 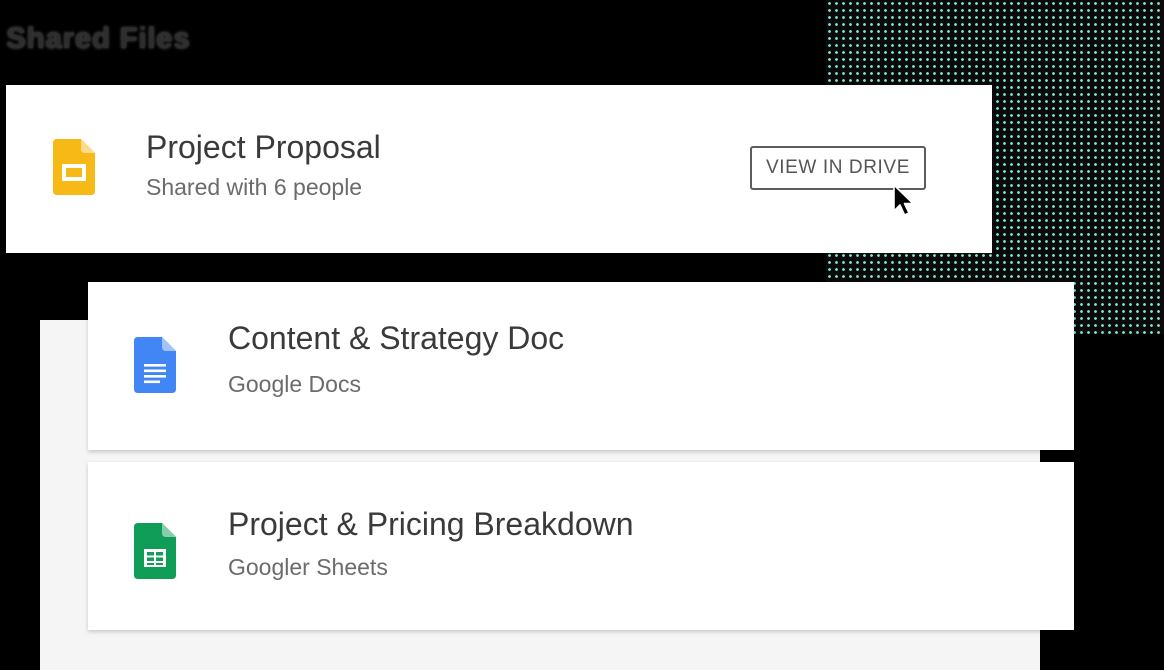 What do you see at coordinates (431, 524) in the screenshot?
I see `file-title: Project & Pricing Breakdown` at bounding box center [431, 524].